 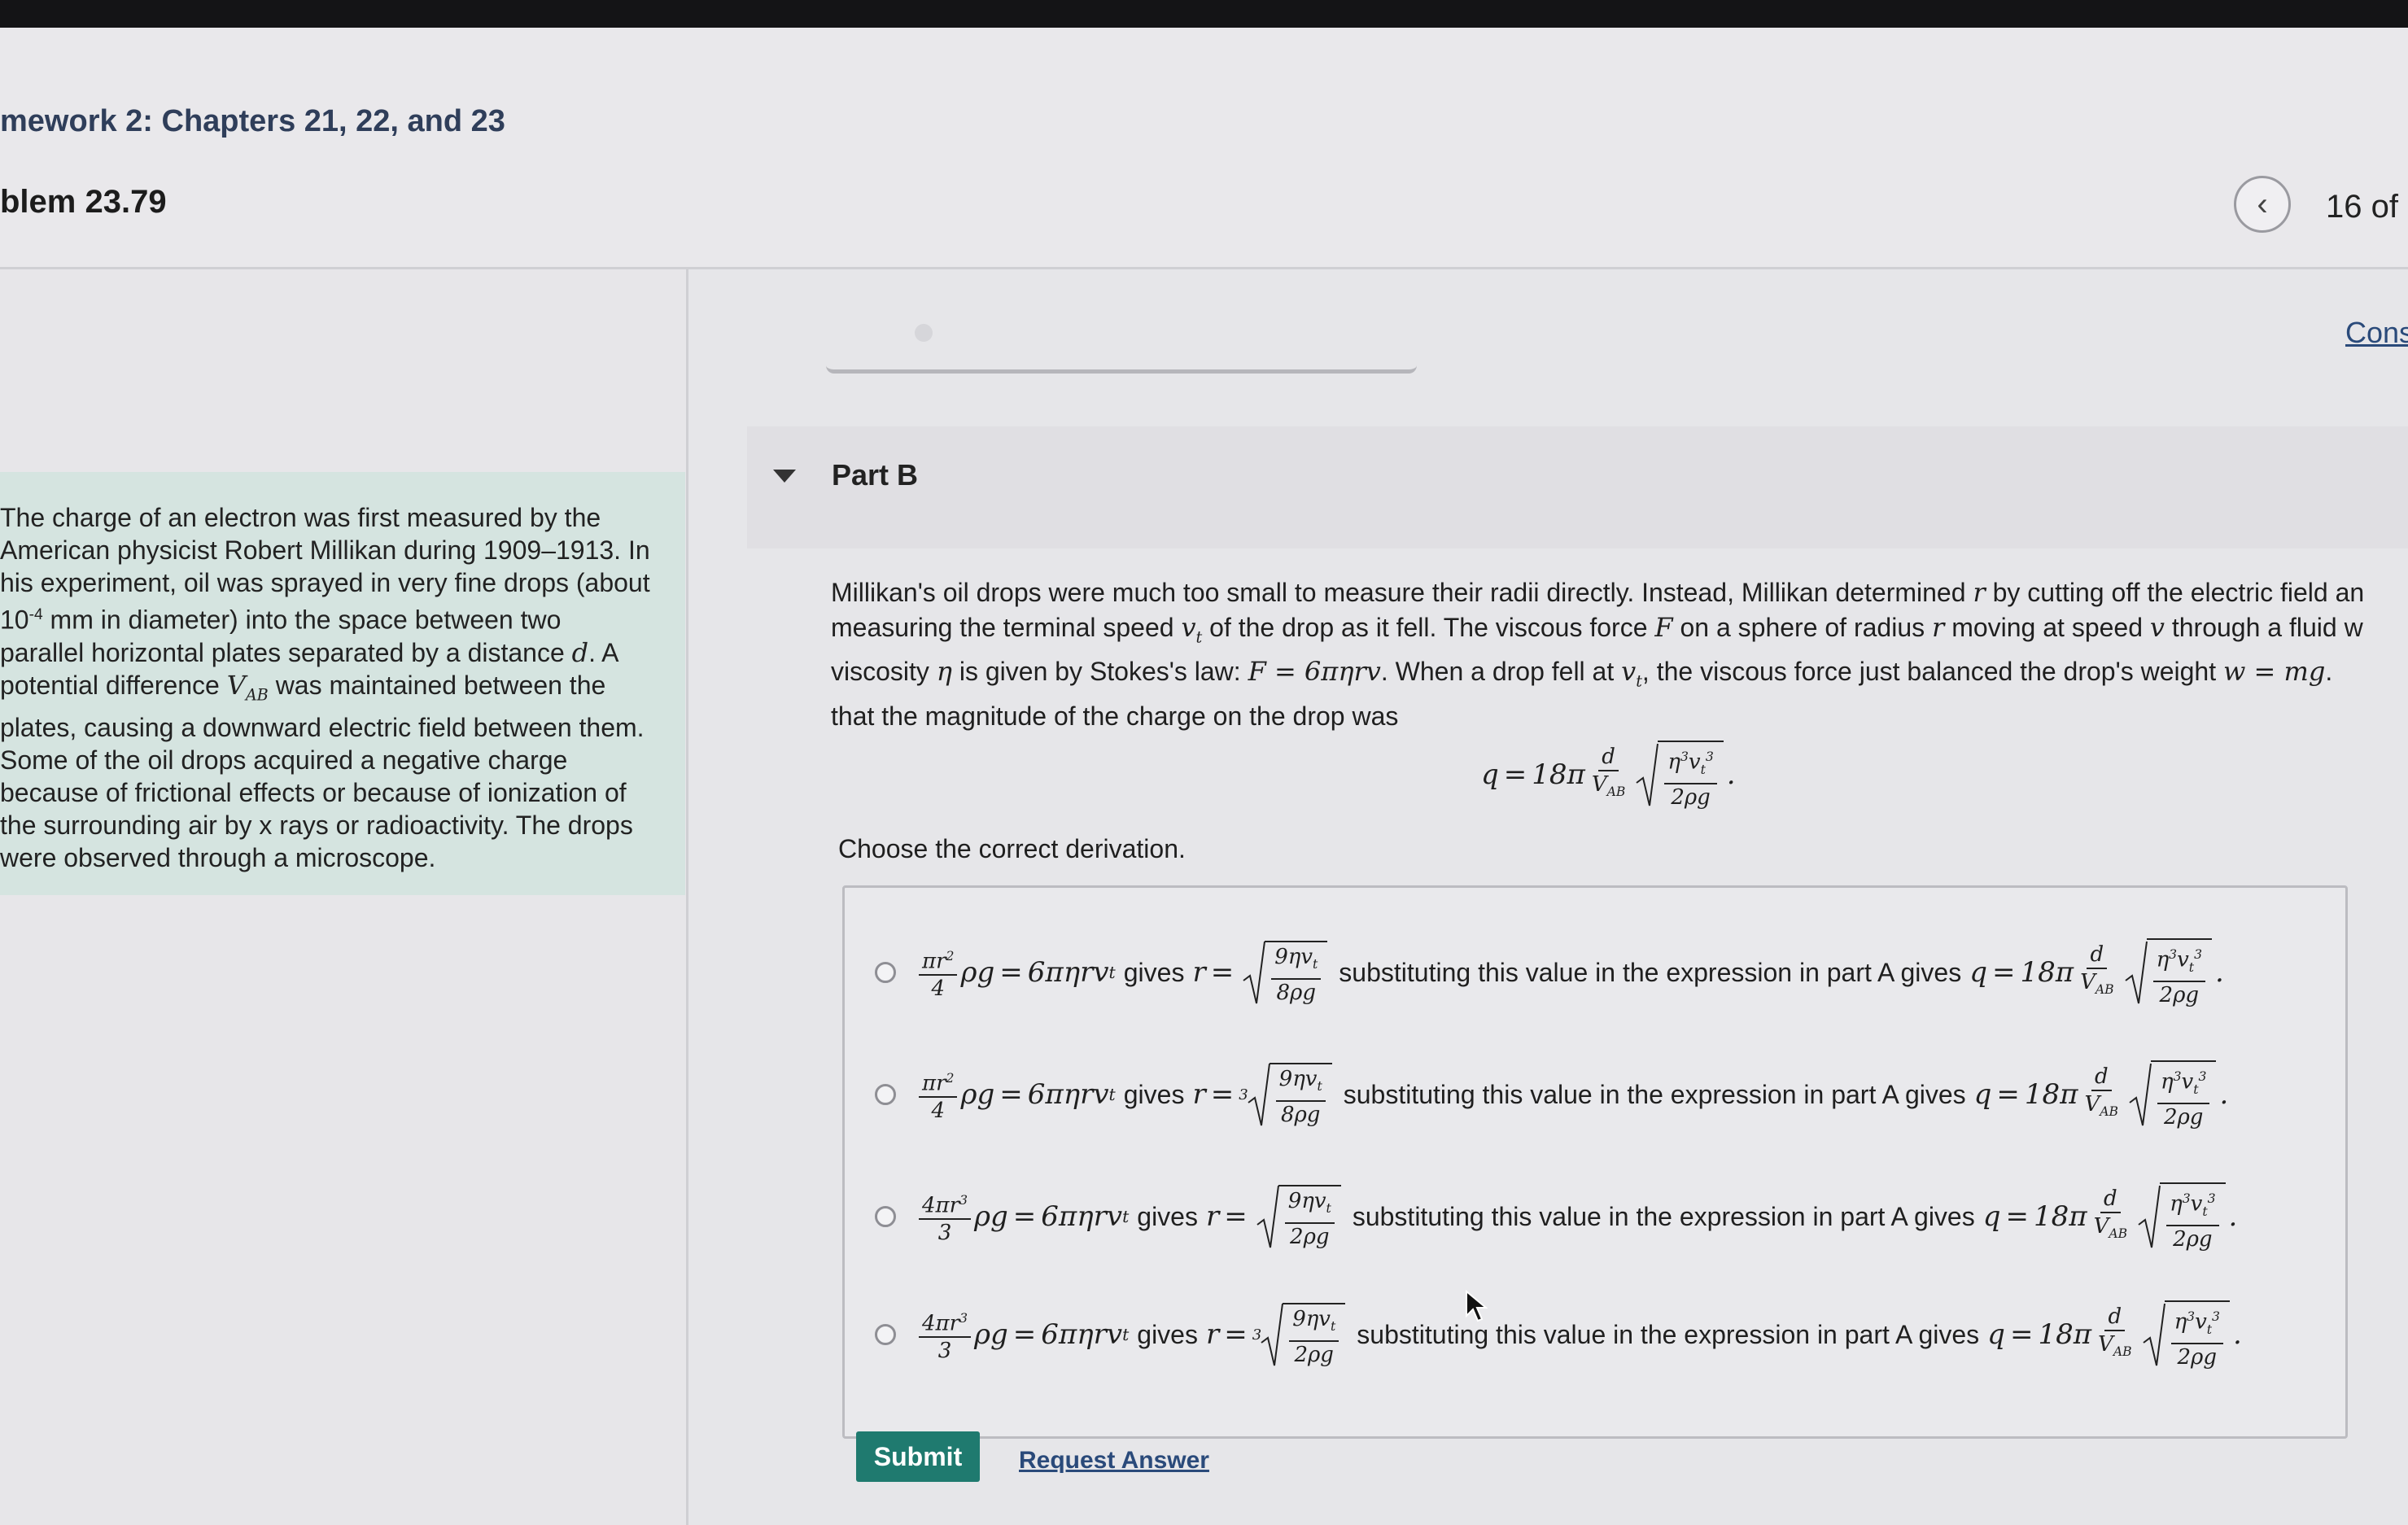 What do you see at coordinates (687, 897) in the screenshot?
I see `column-divider` at bounding box center [687, 897].